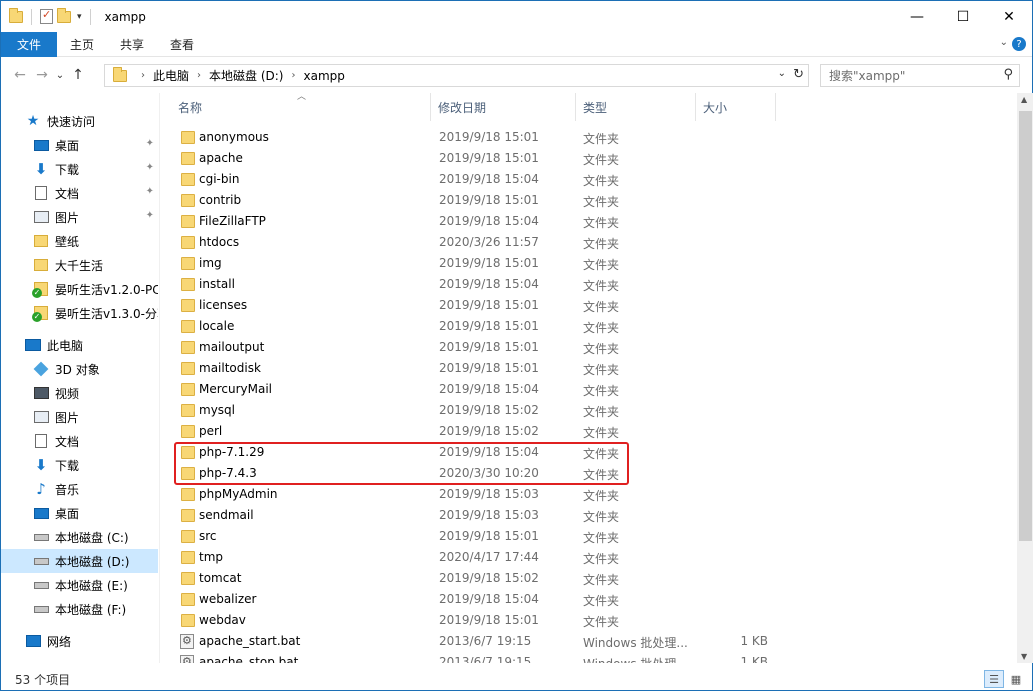  What do you see at coordinates (1024, 99) in the screenshot?
I see `scroll-up-icon: ▲` at bounding box center [1024, 99].